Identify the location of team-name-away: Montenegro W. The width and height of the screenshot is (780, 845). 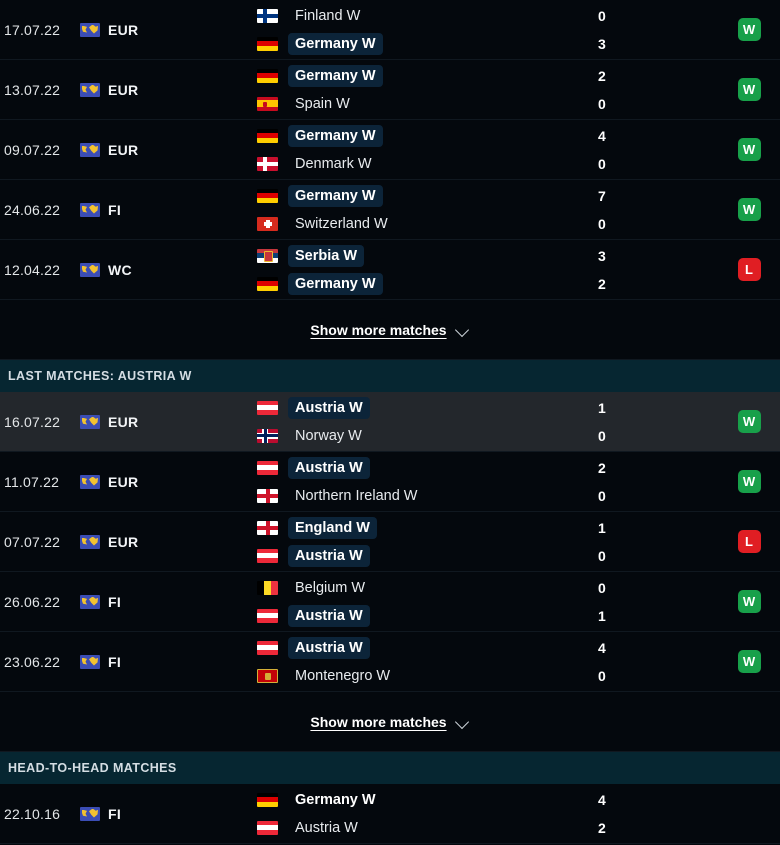
(342, 676).